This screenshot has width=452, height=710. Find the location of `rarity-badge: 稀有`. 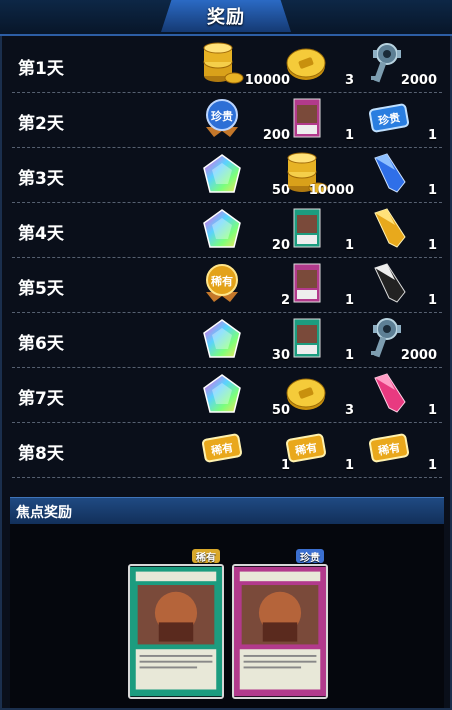

rarity-badge: 稀有 is located at coordinates (206, 556).